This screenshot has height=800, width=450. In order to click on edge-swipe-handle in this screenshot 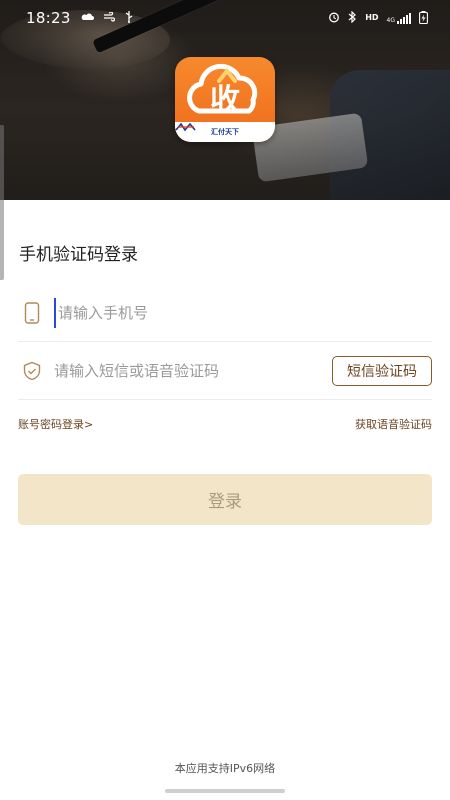, I will do `click(2, 202)`.